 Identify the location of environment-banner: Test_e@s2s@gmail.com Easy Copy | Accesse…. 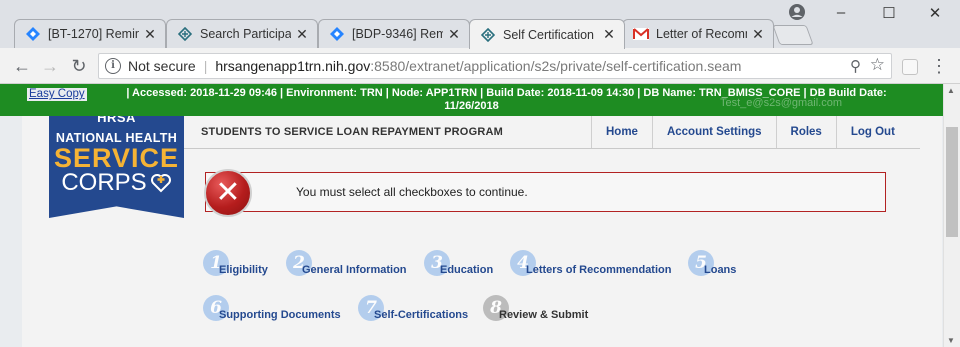
(471, 100).